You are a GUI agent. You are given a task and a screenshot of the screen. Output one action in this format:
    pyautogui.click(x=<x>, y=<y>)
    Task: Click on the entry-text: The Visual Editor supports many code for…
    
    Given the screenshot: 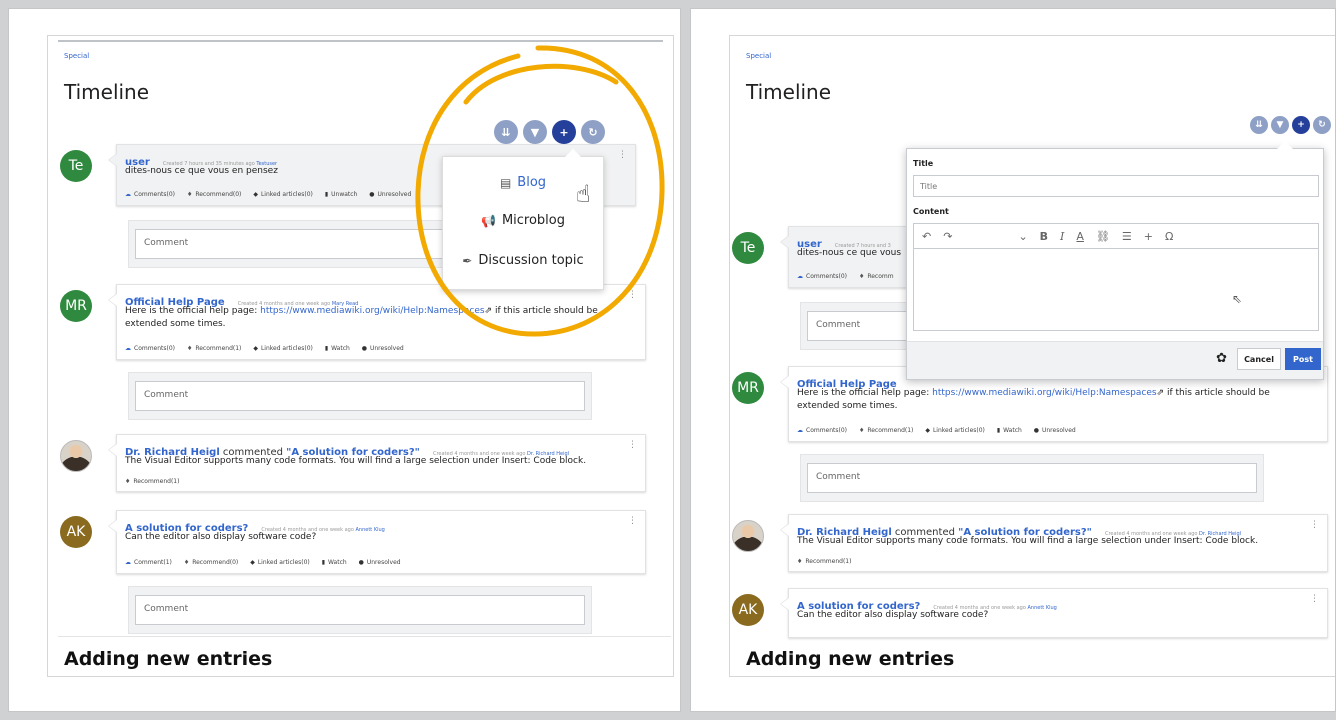 What is the action you would take?
    pyautogui.click(x=356, y=461)
    